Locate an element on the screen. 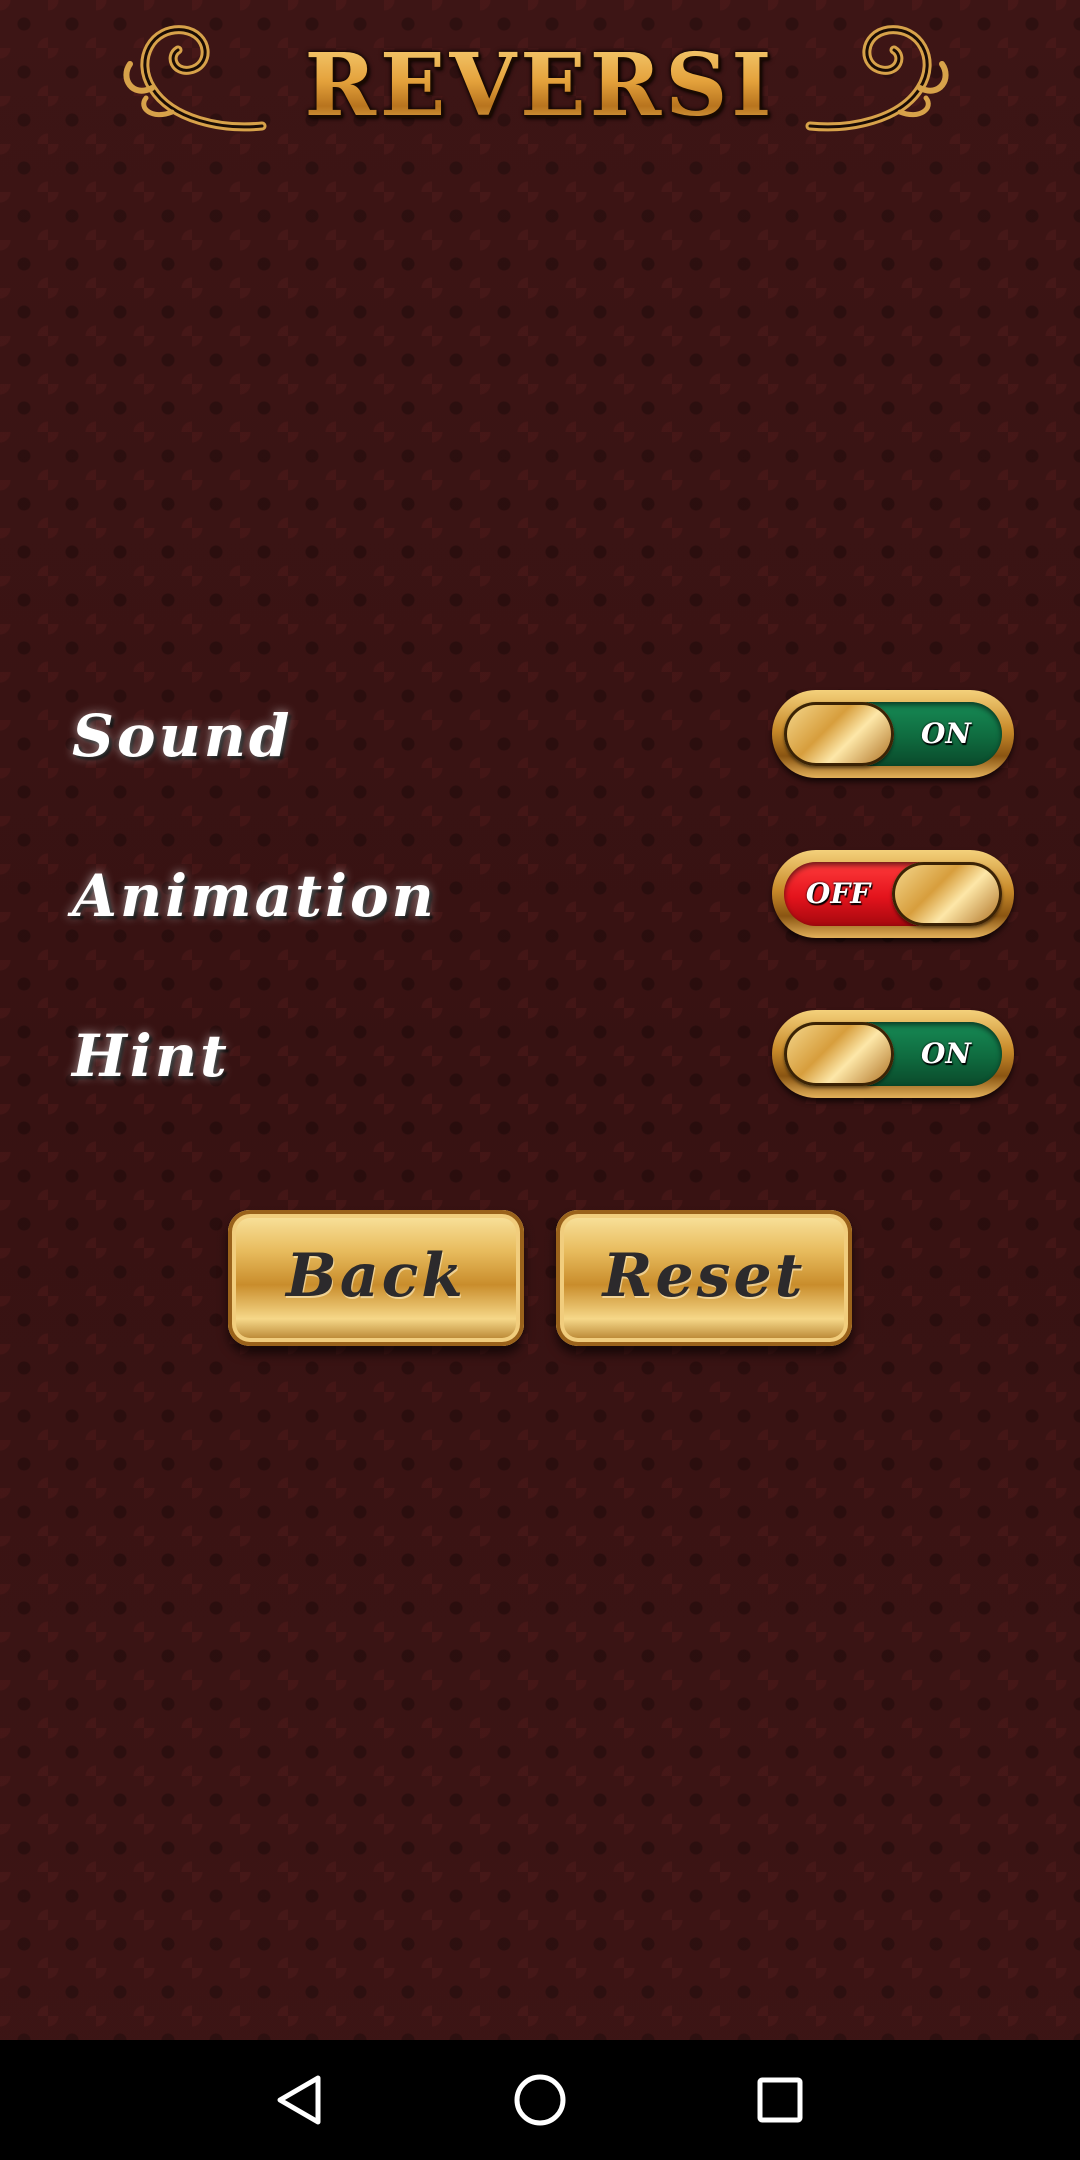 The width and height of the screenshot is (1080, 2160). setting-row-hint: Hint ON is located at coordinates (540, 1056).